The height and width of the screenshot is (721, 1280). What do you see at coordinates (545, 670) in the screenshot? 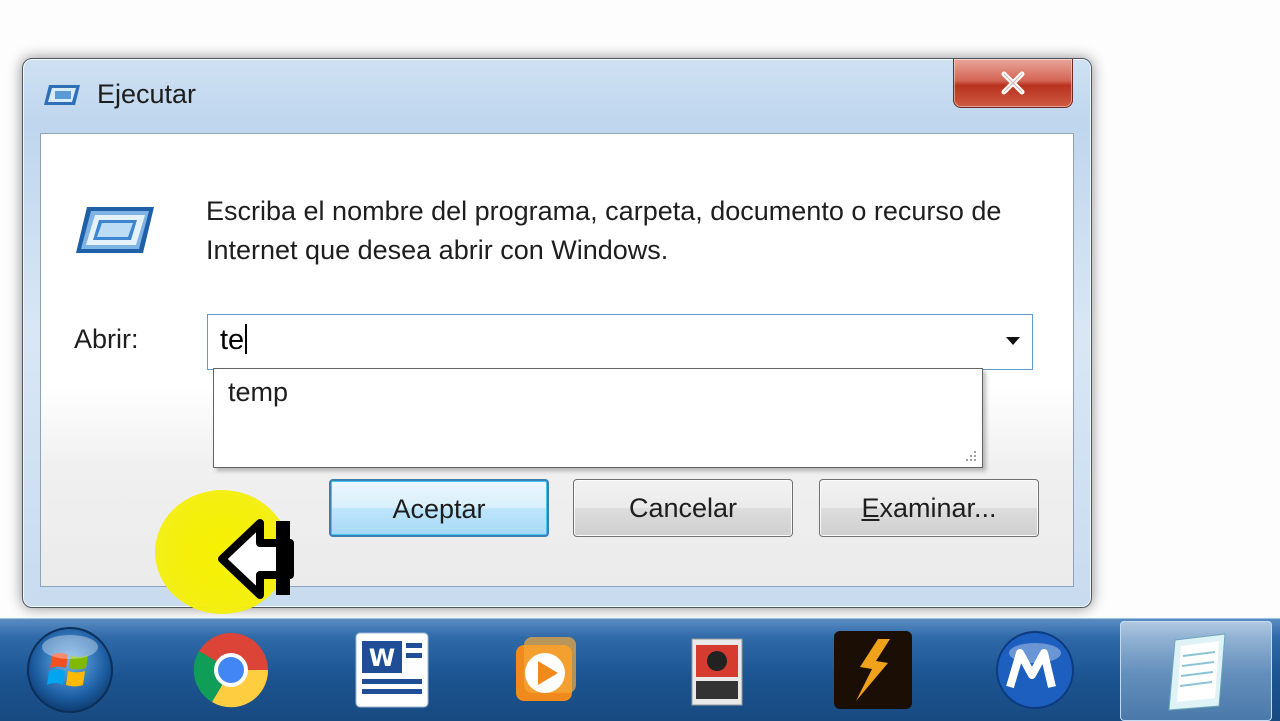
I see `media-player-icon` at bounding box center [545, 670].